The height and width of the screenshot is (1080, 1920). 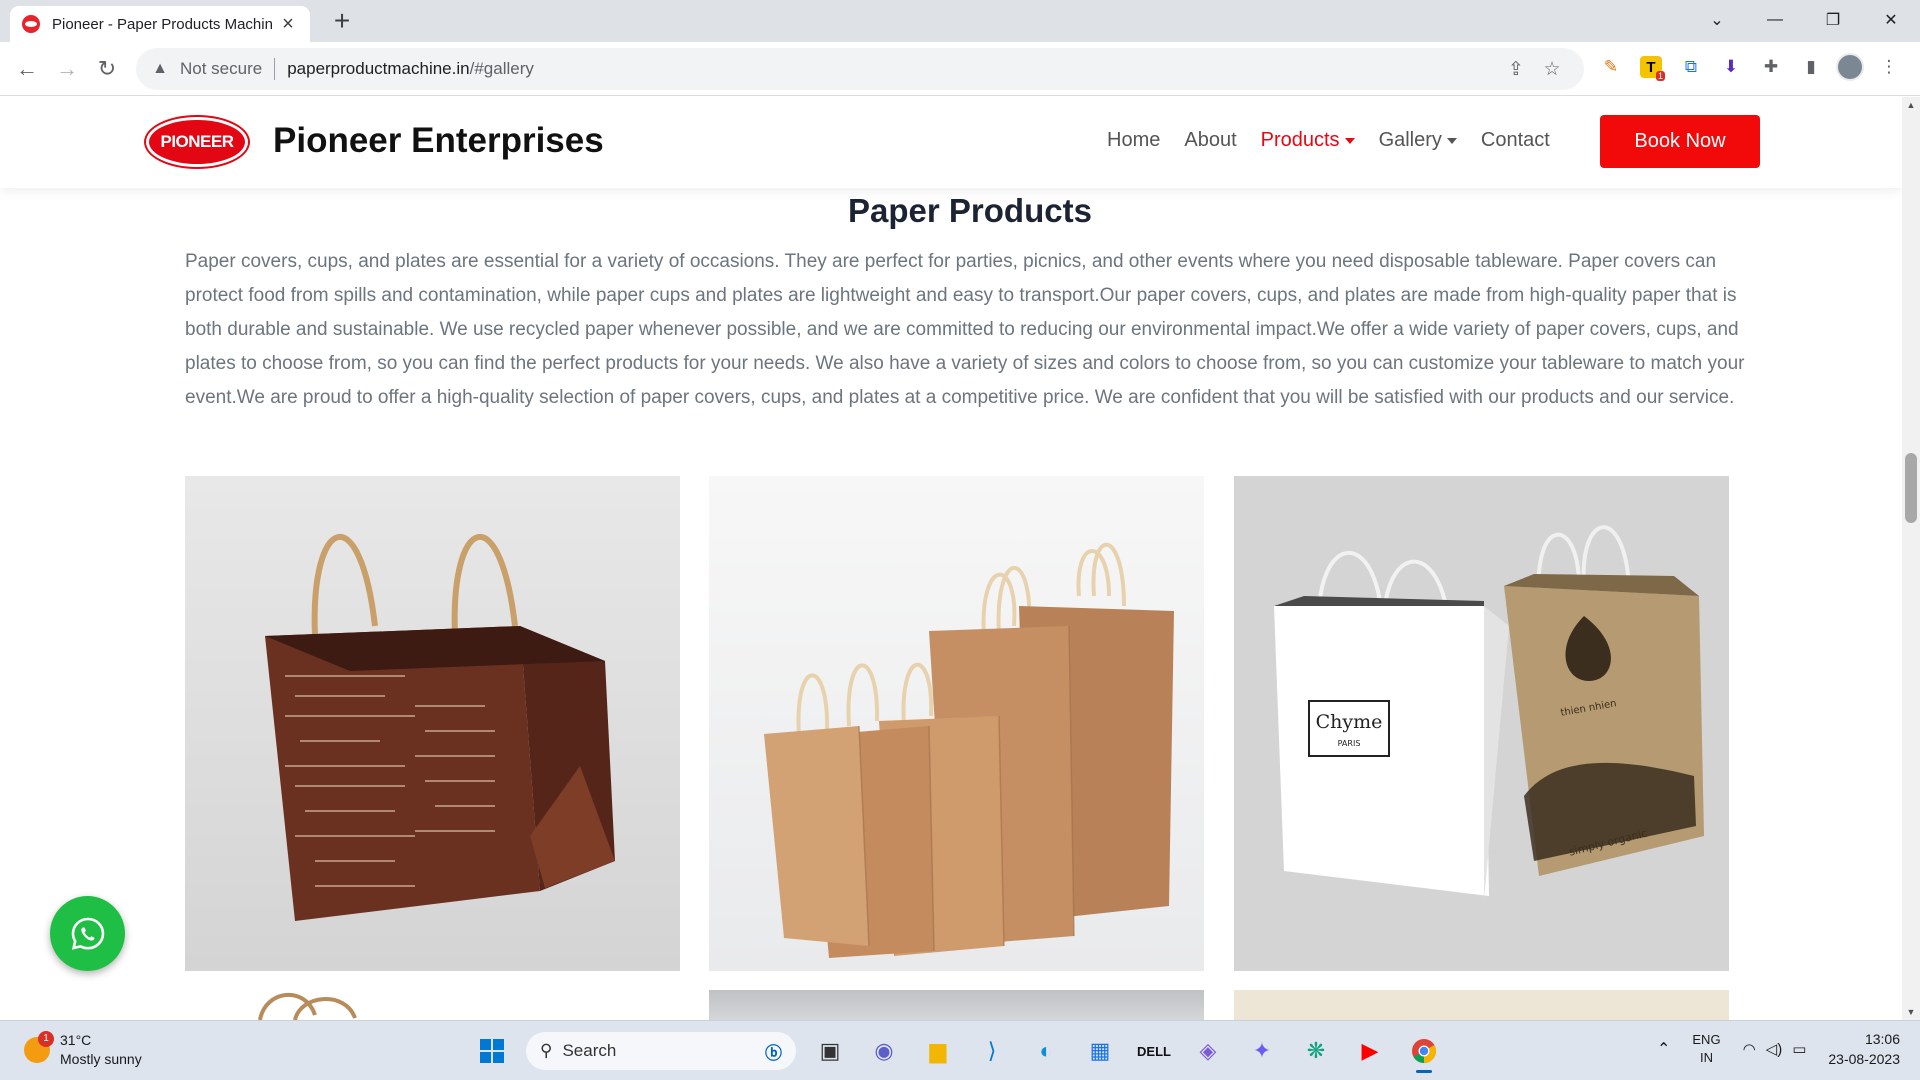 What do you see at coordinates (1516, 69) in the screenshot?
I see `share-icon: ⇪` at bounding box center [1516, 69].